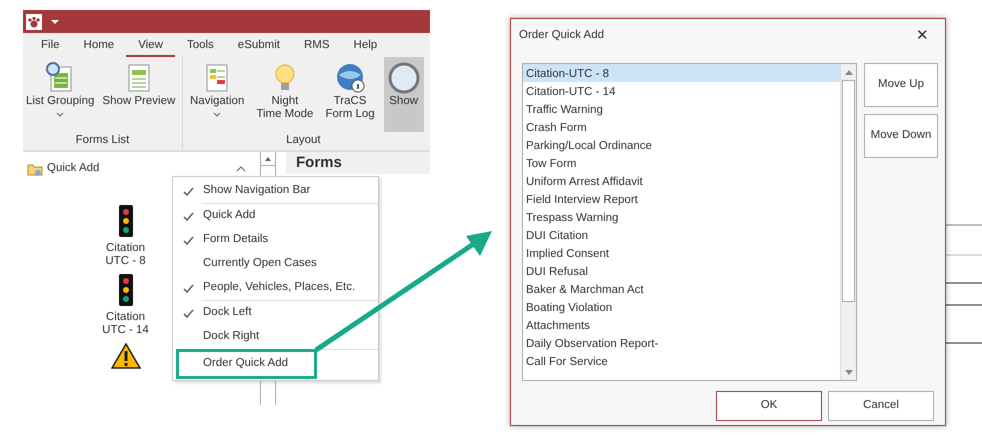 This screenshot has width=982, height=443. I want to click on list-item: Field Interview Report, so click(681, 199).